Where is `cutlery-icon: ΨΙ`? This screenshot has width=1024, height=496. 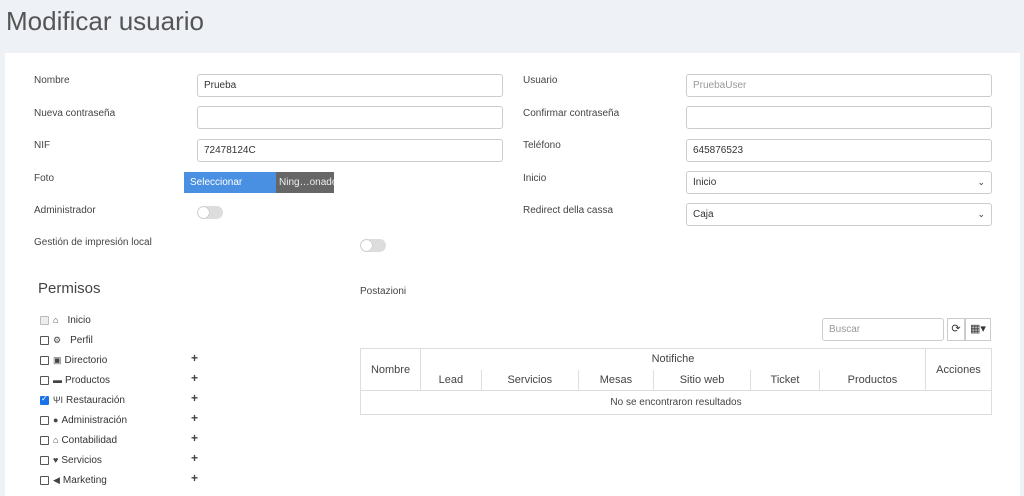 cutlery-icon: ΨΙ is located at coordinates (58, 400).